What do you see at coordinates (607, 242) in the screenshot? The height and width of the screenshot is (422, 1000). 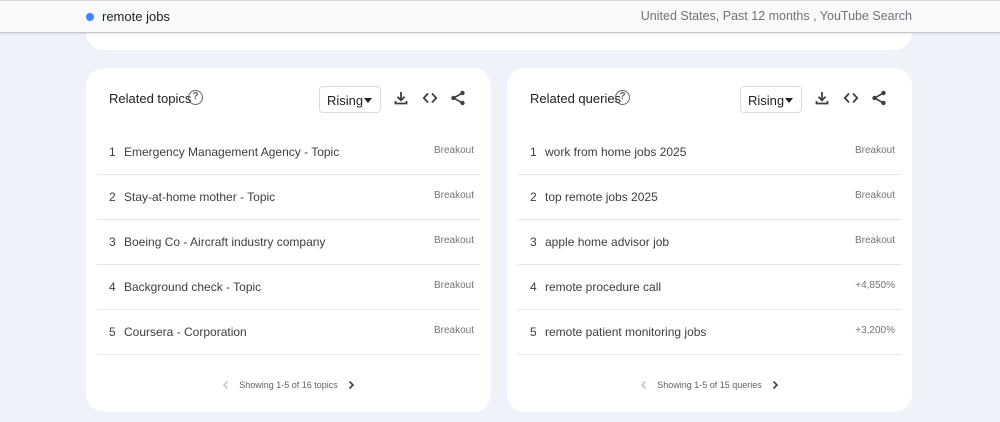 I see `row-label: apple home advisor job` at bounding box center [607, 242].